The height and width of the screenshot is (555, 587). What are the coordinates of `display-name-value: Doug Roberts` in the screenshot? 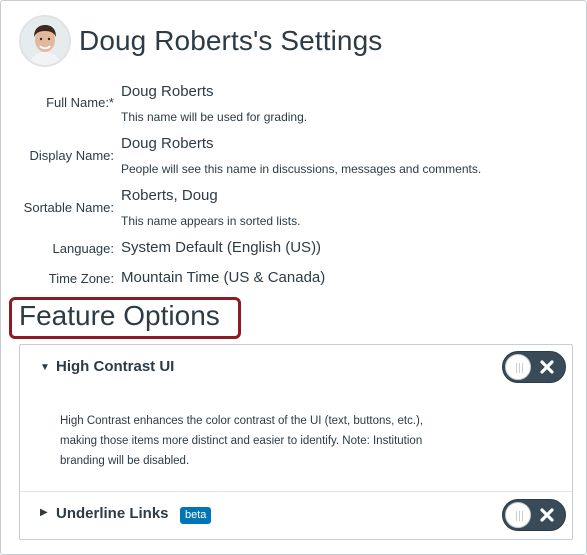 It's located at (167, 143).